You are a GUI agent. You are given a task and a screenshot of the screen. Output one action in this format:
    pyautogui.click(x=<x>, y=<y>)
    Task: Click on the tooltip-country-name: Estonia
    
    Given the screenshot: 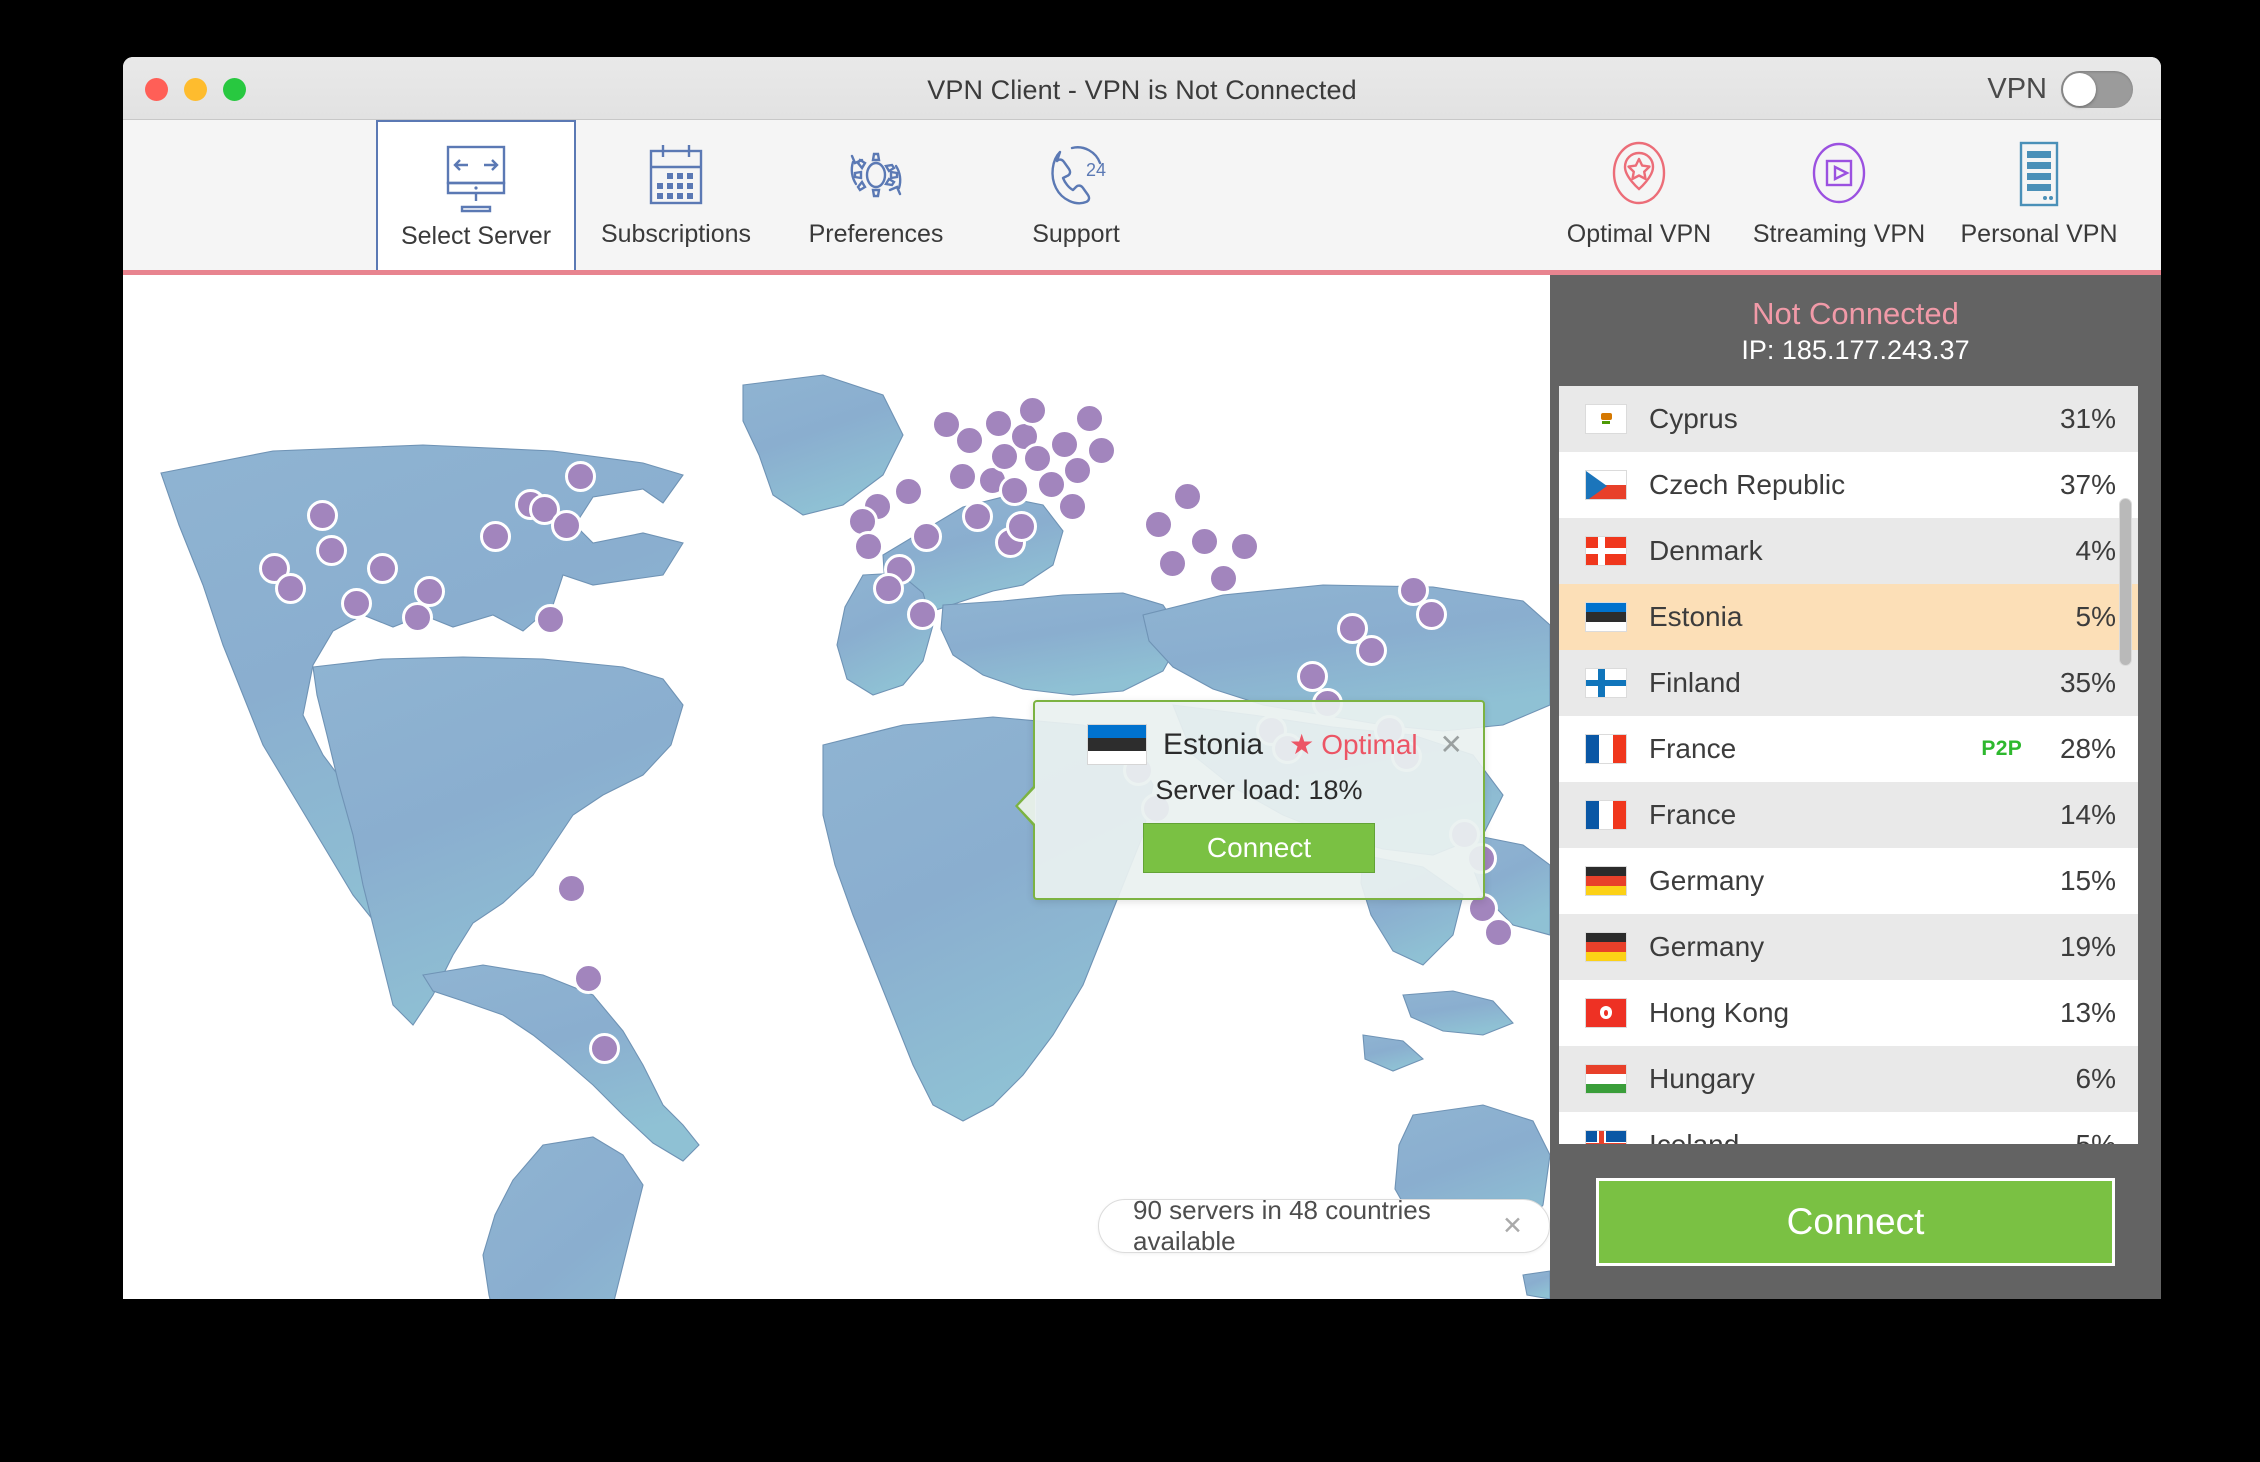 What is the action you would take?
    pyautogui.click(x=1213, y=744)
    